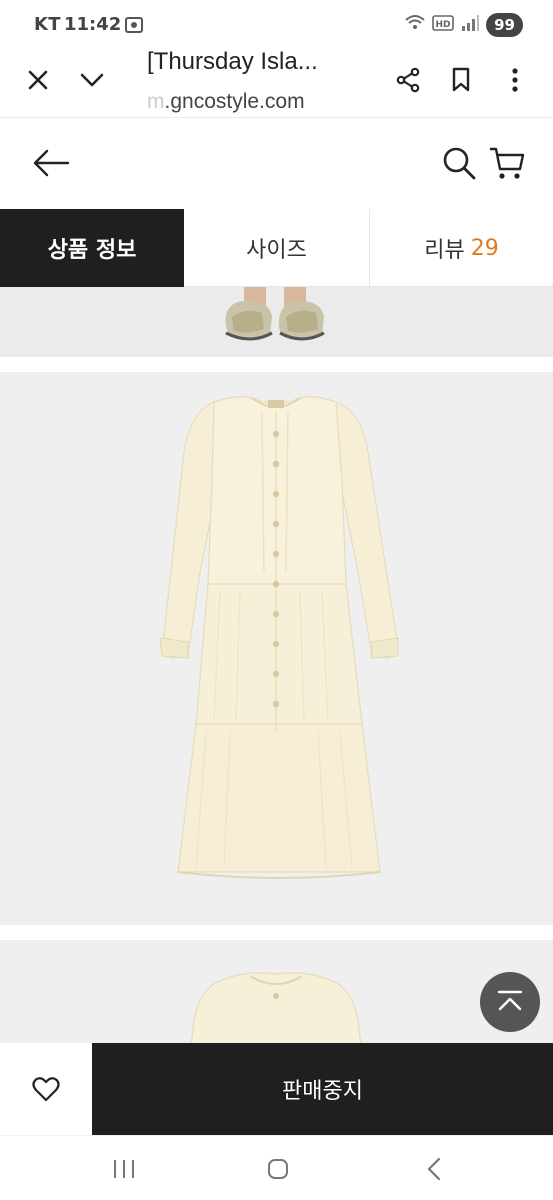 The height and width of the screenshot is (1200, 553). What do you see at coordinates (322, 1091) in the screenshot?
I see `sale-stopped-label: 판매중지` at bounding box center [322, 1091].